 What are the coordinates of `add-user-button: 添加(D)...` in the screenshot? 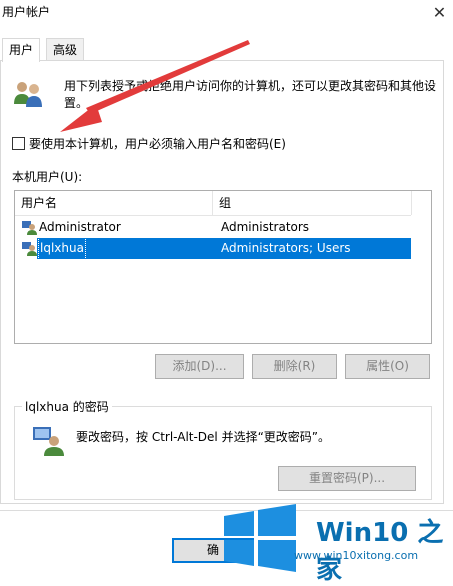 It's located at (199, 366).